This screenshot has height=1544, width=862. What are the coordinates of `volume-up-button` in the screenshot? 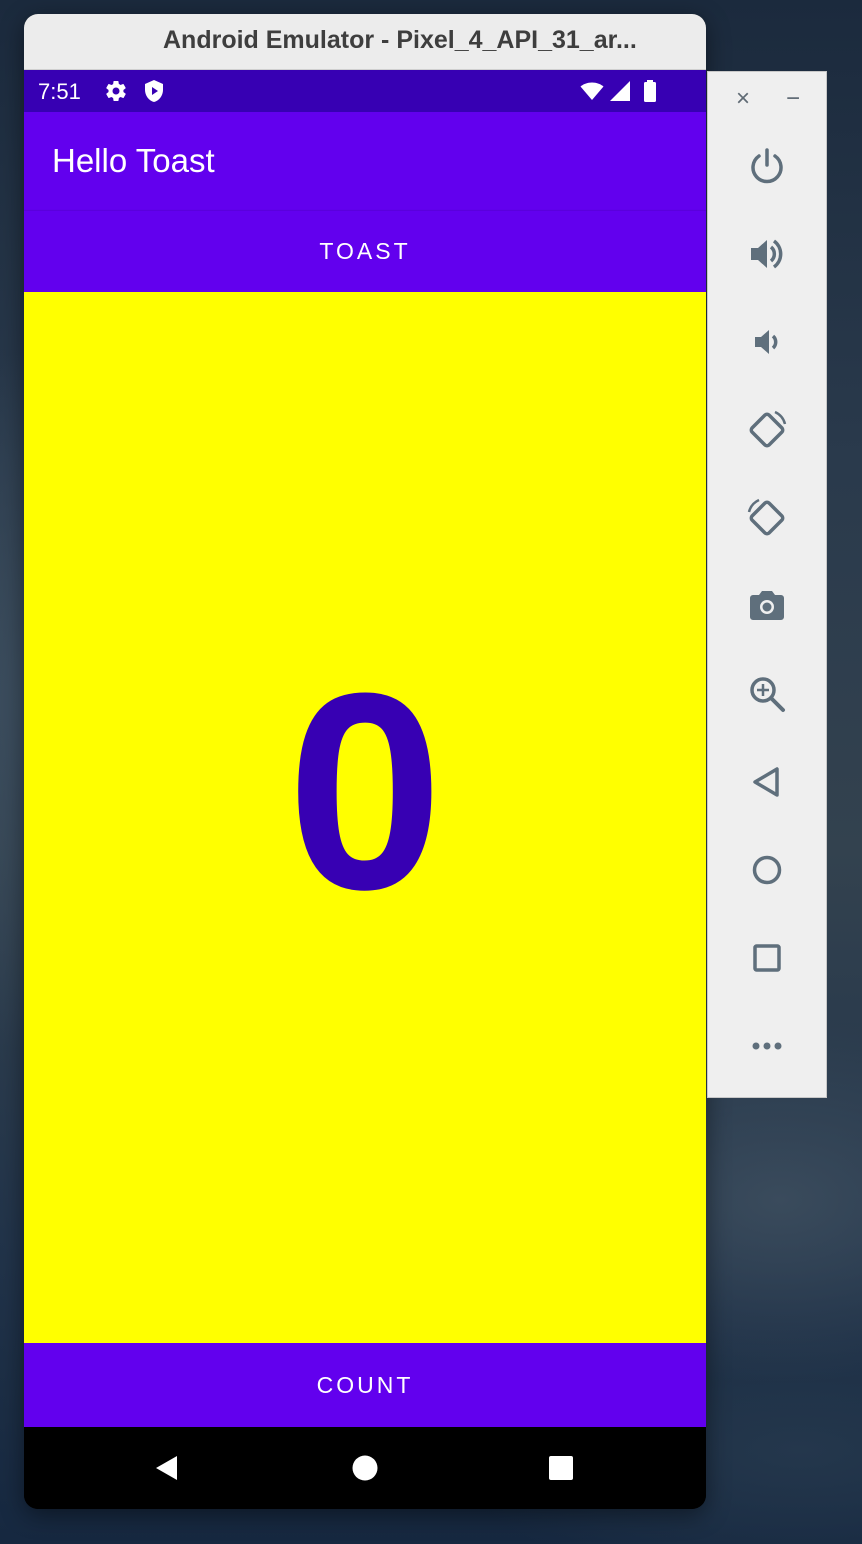 It's located at (767, 254).